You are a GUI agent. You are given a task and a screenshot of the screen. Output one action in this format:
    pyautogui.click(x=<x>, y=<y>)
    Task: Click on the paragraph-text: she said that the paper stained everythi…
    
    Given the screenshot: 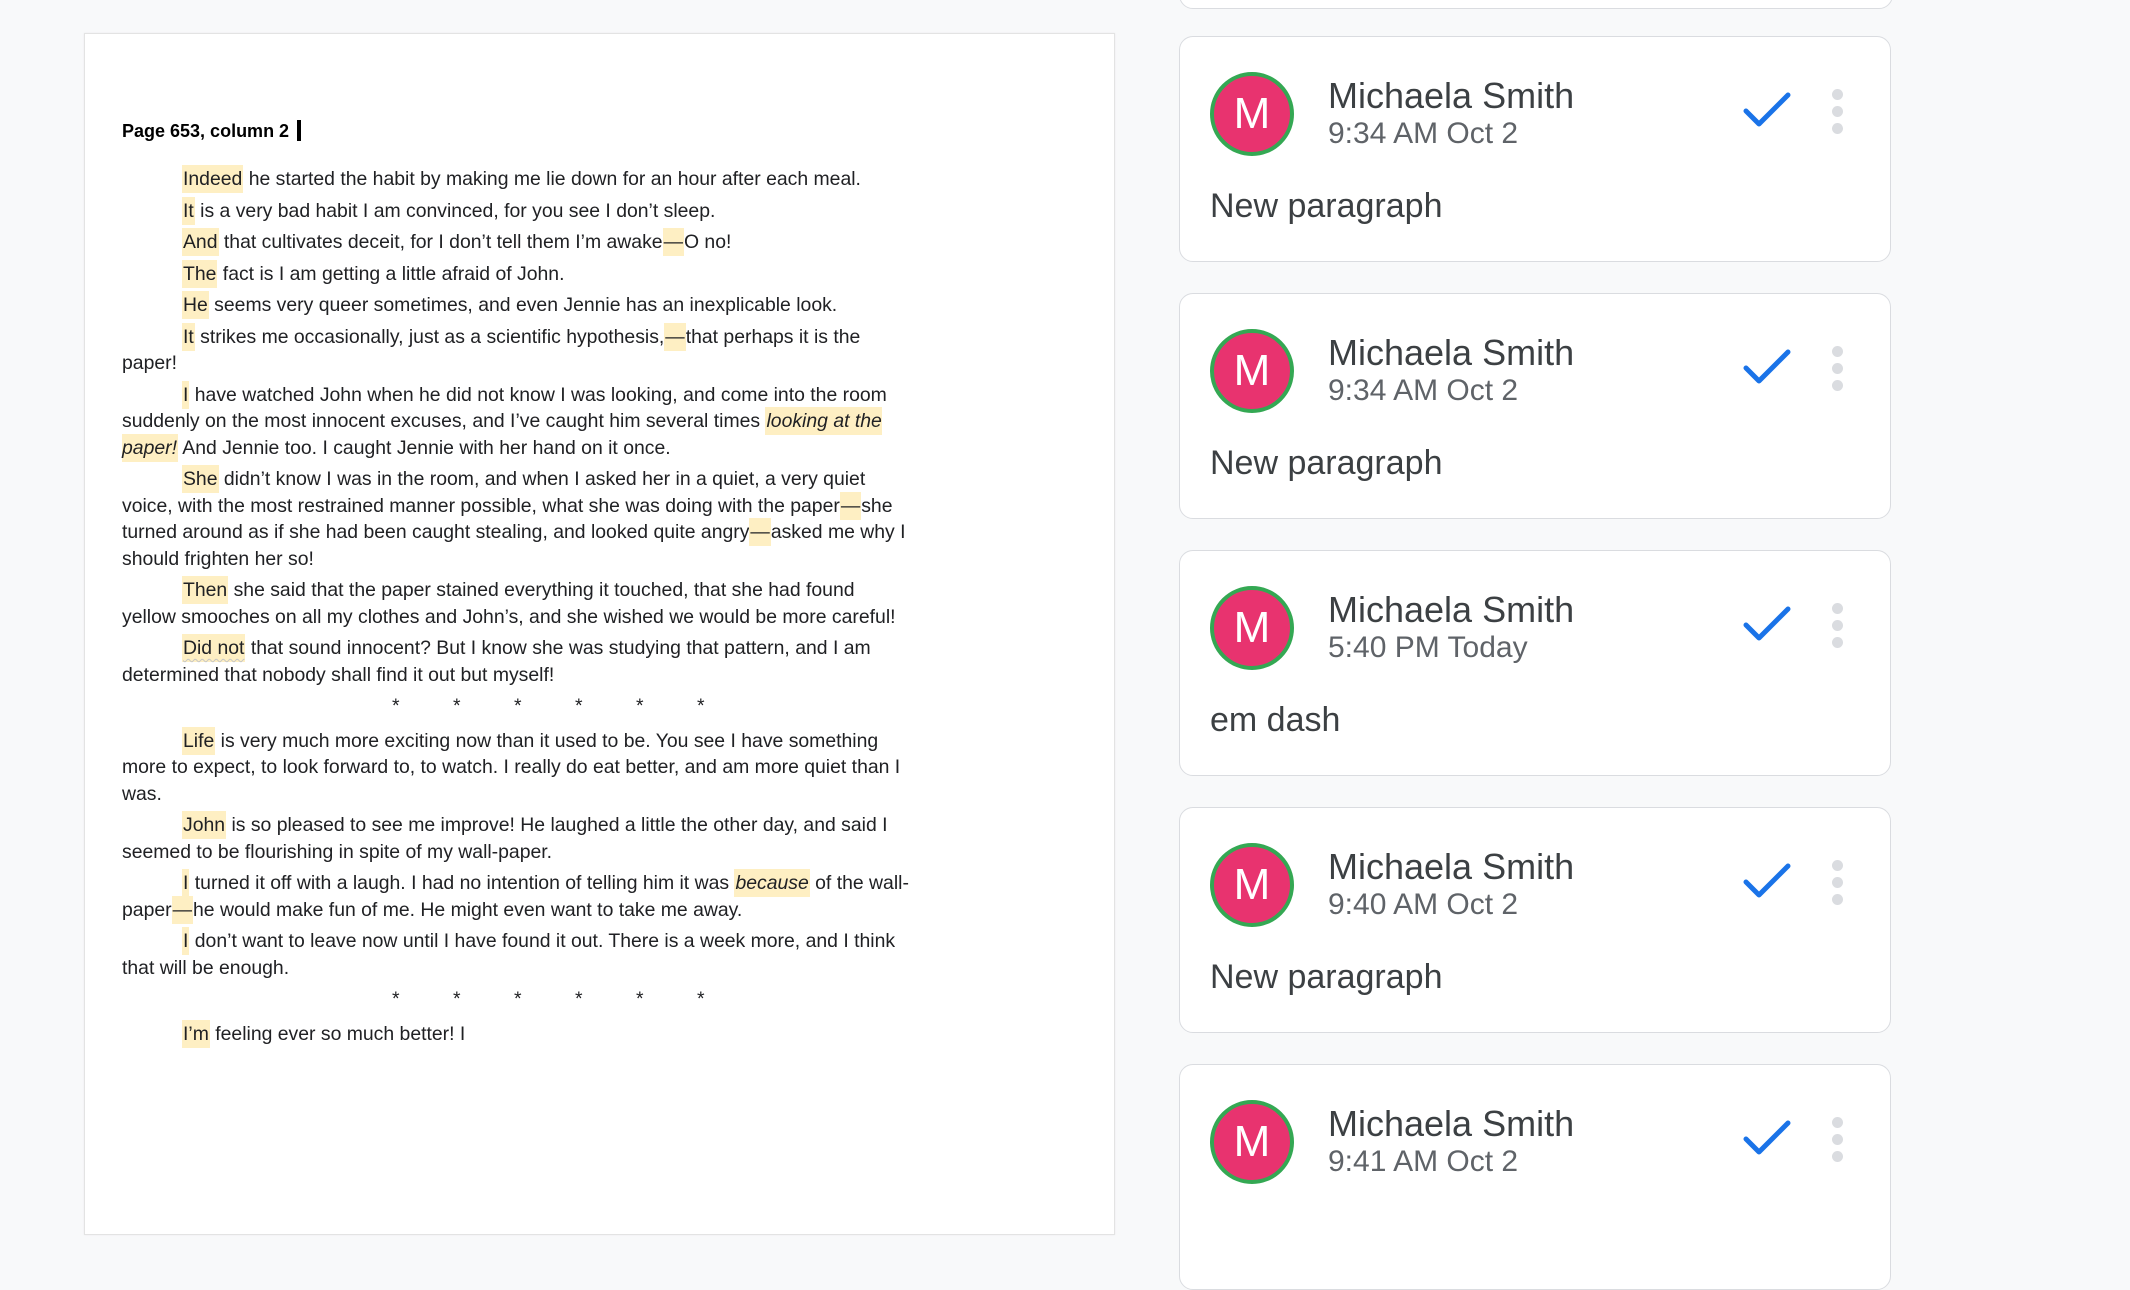 What is the action you would take?
    pyautogui.click(x=509, y=603)
    